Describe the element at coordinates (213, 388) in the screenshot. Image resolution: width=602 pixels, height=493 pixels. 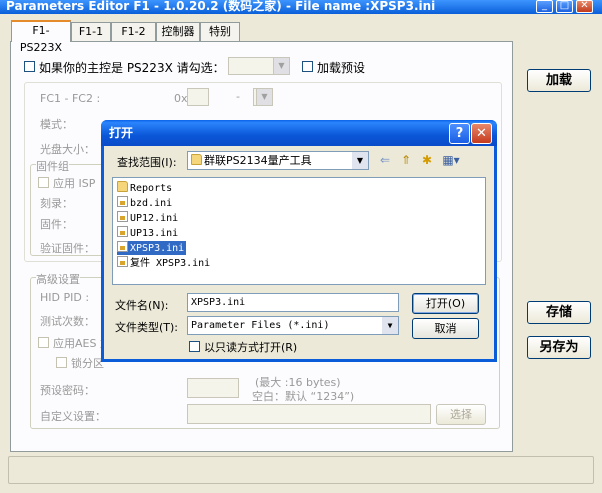
I see `preset-password-input` at that location.